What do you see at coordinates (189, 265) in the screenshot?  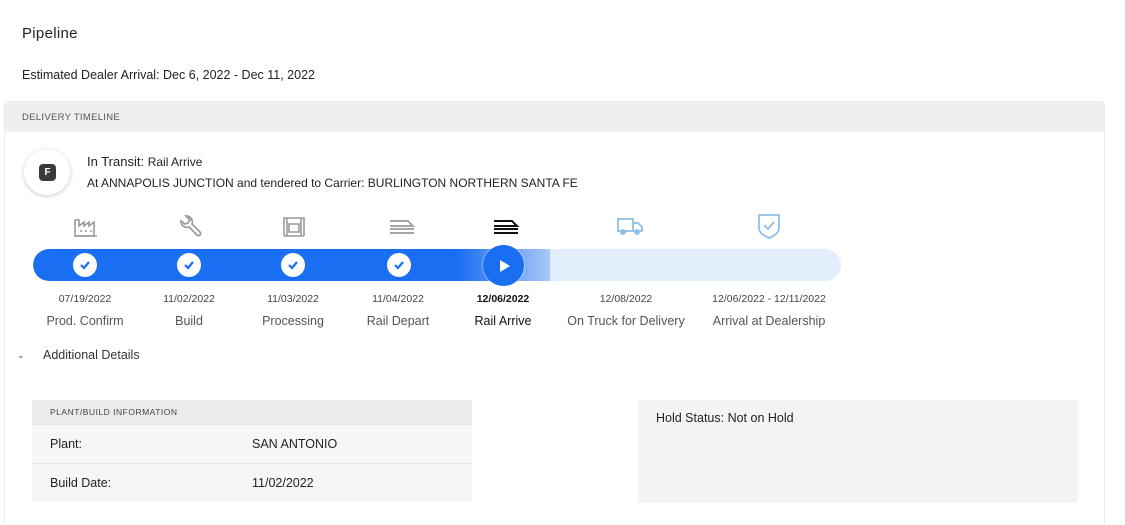 I see `step-build-check` at bounding box center [189, 265].